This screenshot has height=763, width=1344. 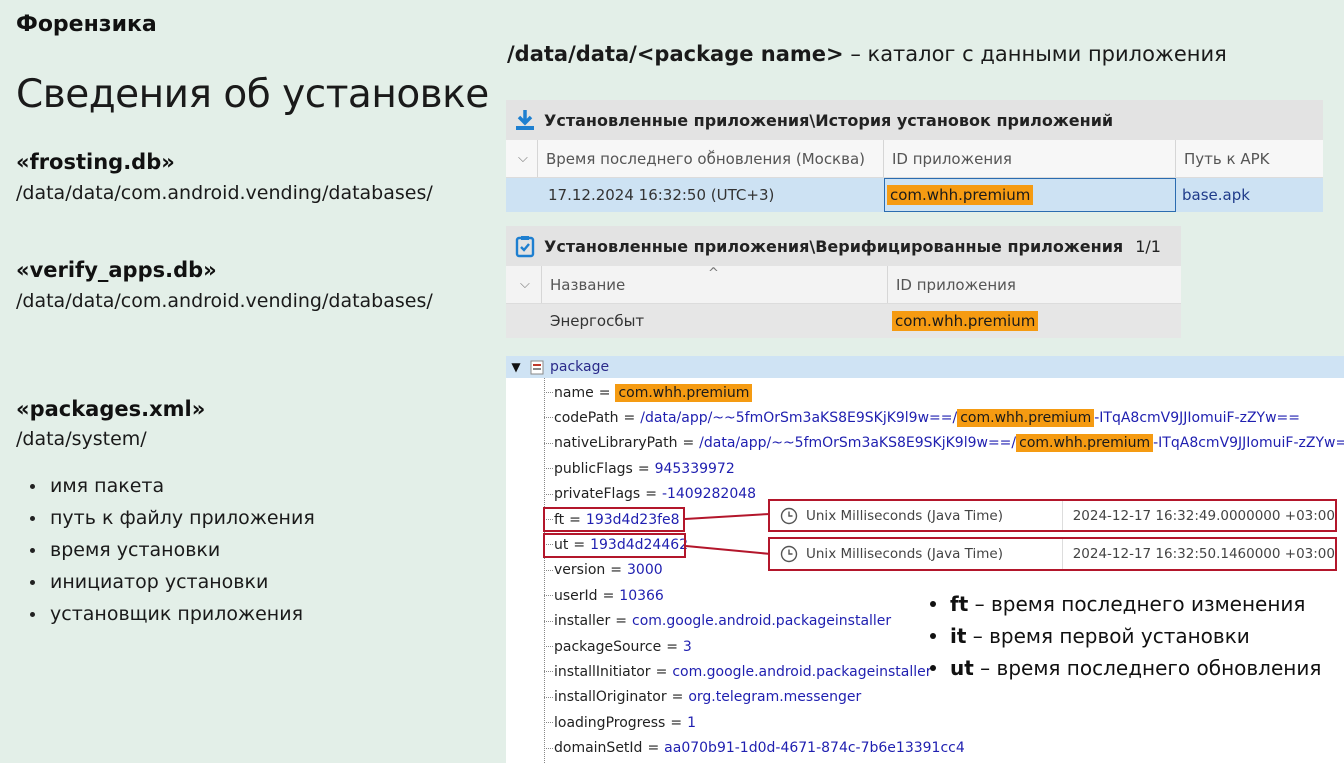 What do you see at coordinates (645, 570) in the screenshot?
I see `tree-node-value: 3000` at bounding box center [645, 570].